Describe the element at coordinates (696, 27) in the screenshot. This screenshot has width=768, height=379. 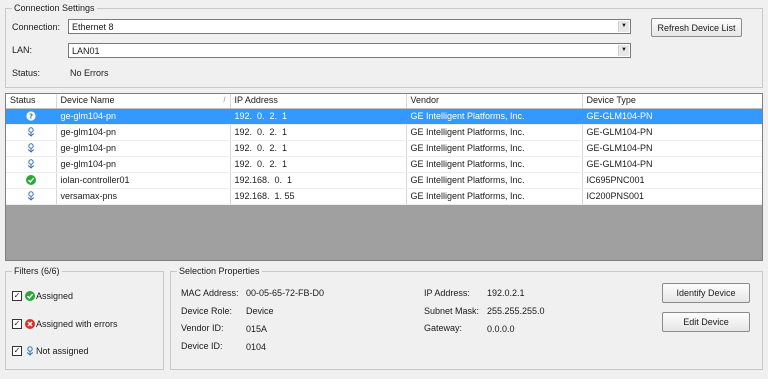
I see `refresh-device-list-button: Refresh Device List` at that location.